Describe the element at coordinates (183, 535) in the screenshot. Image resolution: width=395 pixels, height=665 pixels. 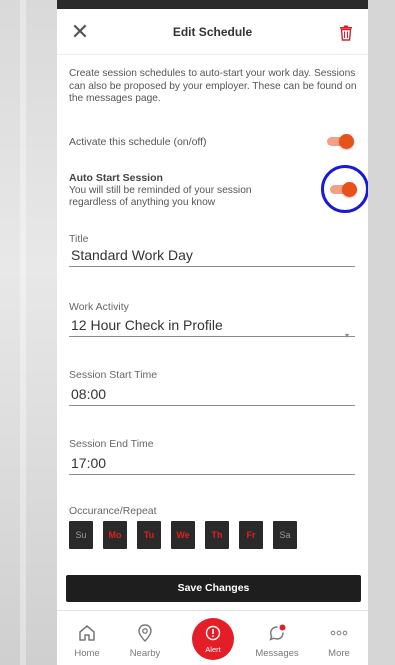
I see `day-wednesday: We` at that location.